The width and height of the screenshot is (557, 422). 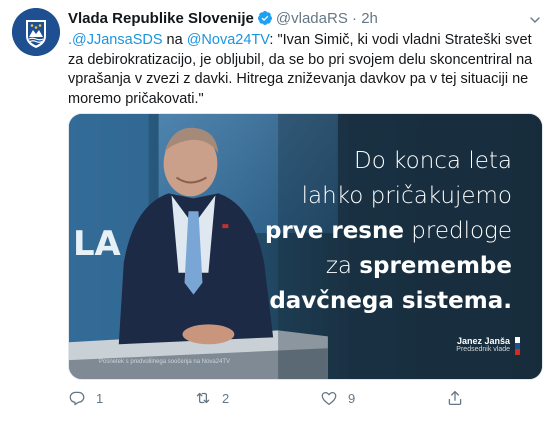 I want to click on share-icon, so click(x=455, y=398).